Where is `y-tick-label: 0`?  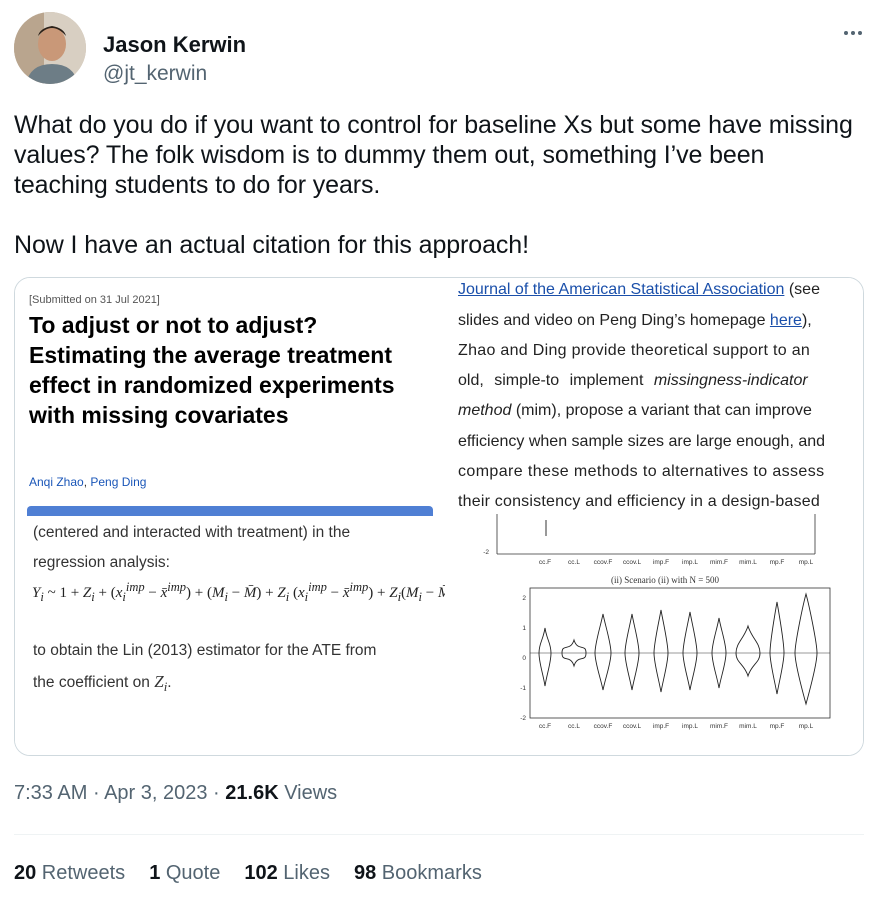
y-tick-label: 0 is located at coordinates (524, 658).